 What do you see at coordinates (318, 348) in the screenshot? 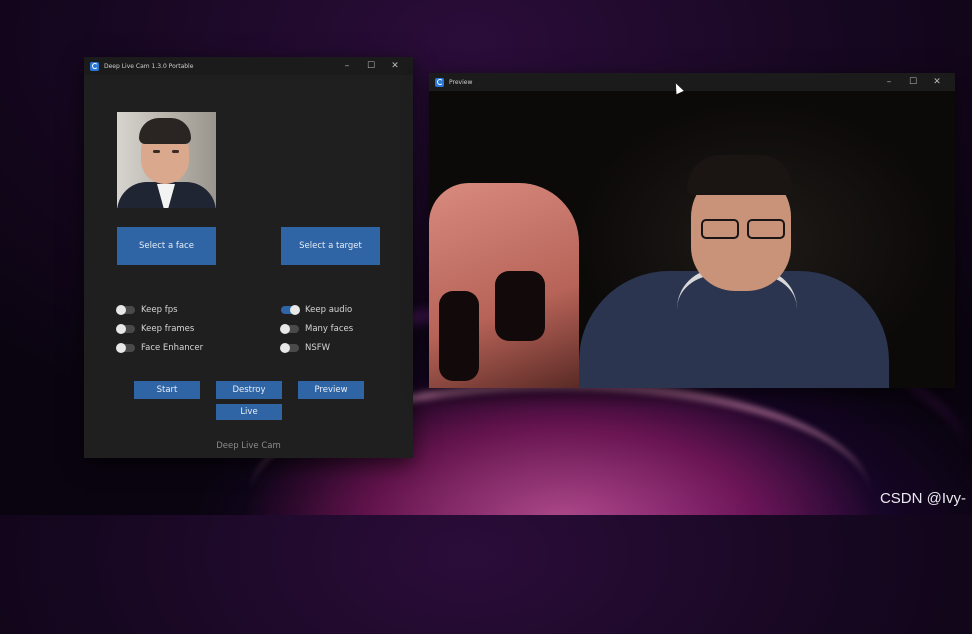
I see `toggle-label: NSFW` at bounding box center [318, 348].